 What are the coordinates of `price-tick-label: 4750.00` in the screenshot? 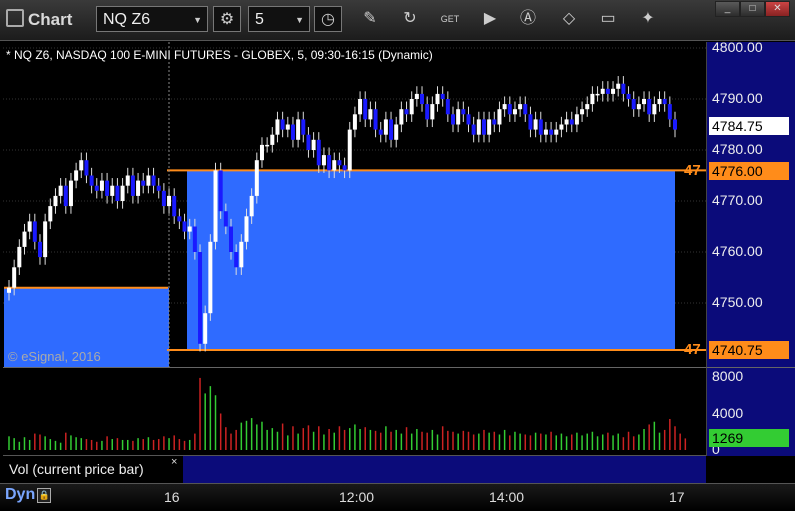 It's located at (737, 302).